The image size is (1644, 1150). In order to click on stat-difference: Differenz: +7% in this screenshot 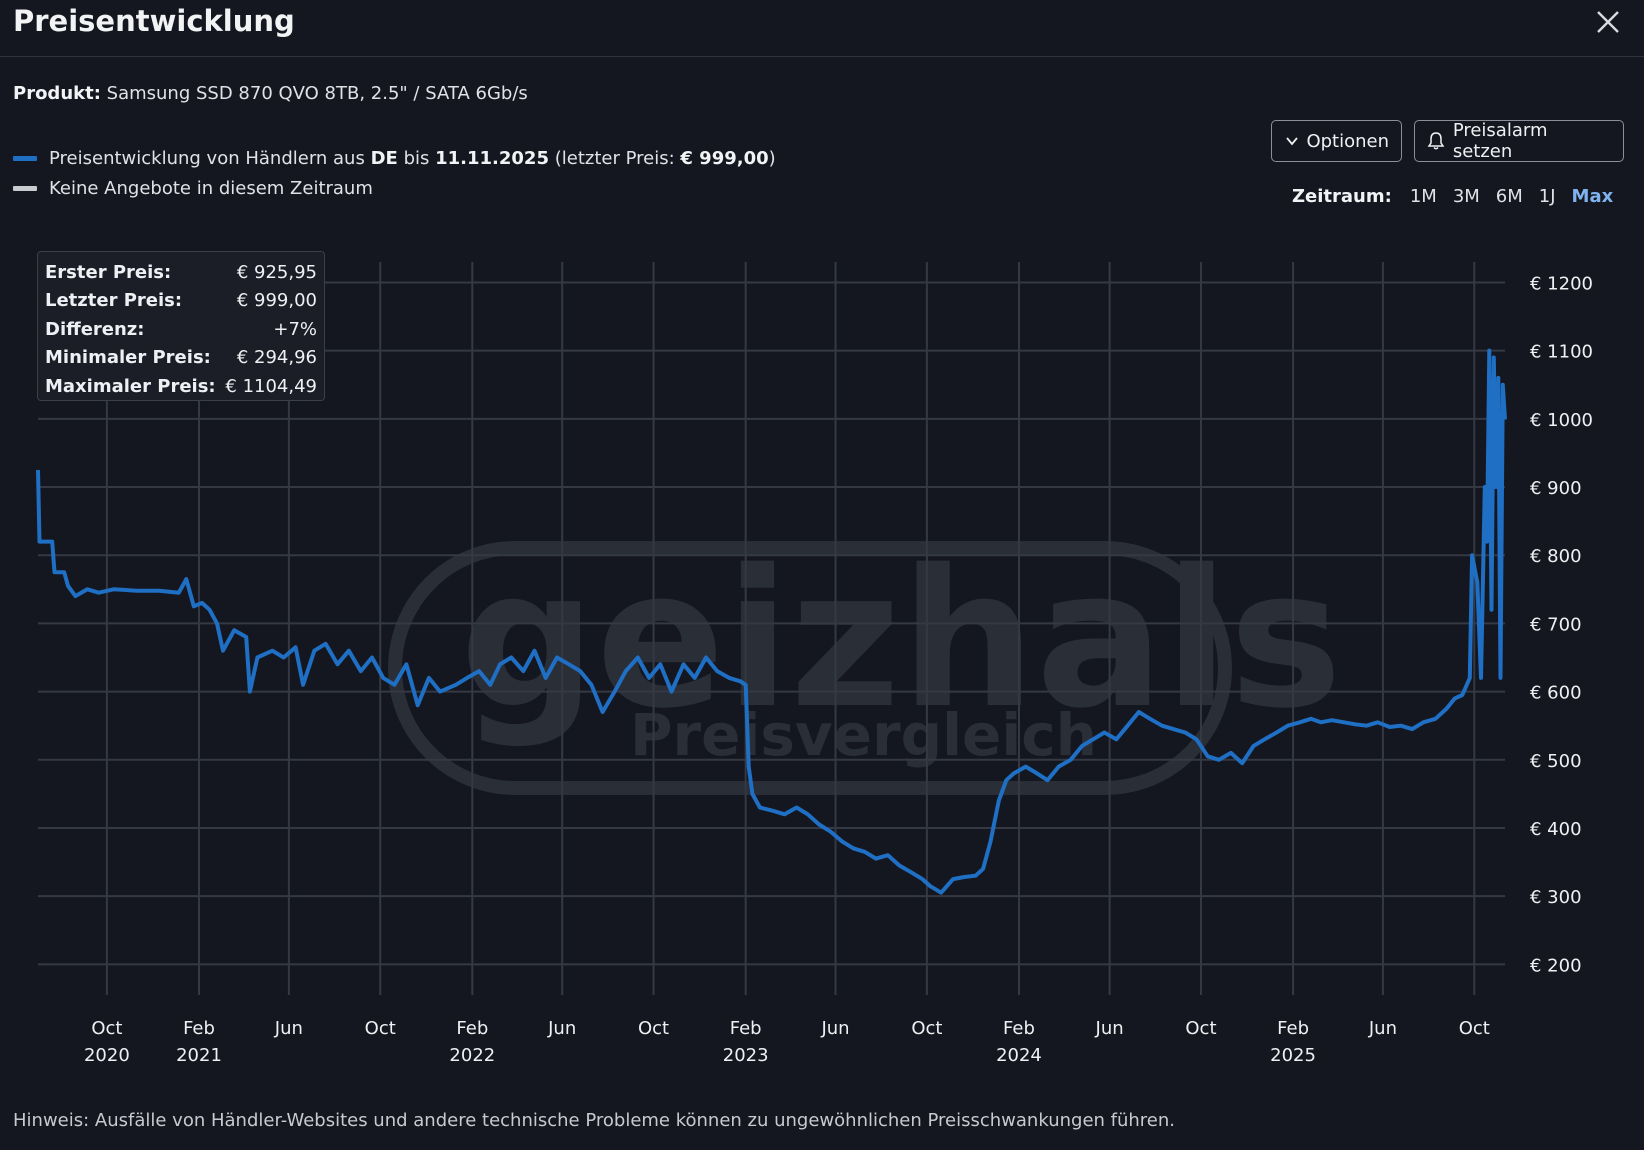, I will do `click(181, 329)`.